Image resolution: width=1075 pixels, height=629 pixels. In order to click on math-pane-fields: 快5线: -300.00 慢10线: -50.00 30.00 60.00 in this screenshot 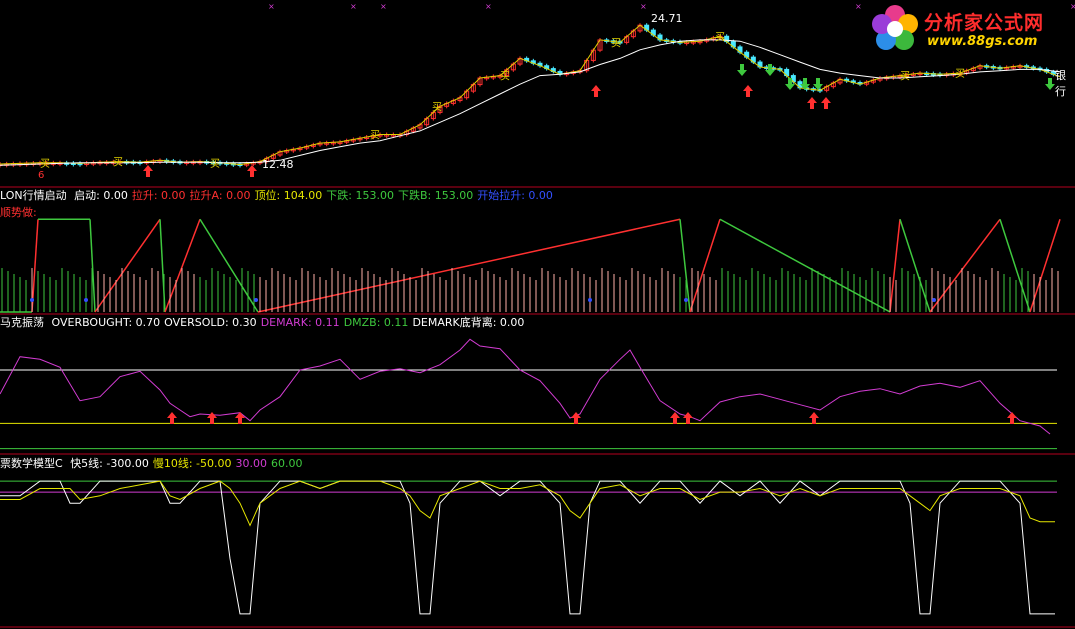, I will do `click(188, 463)`.